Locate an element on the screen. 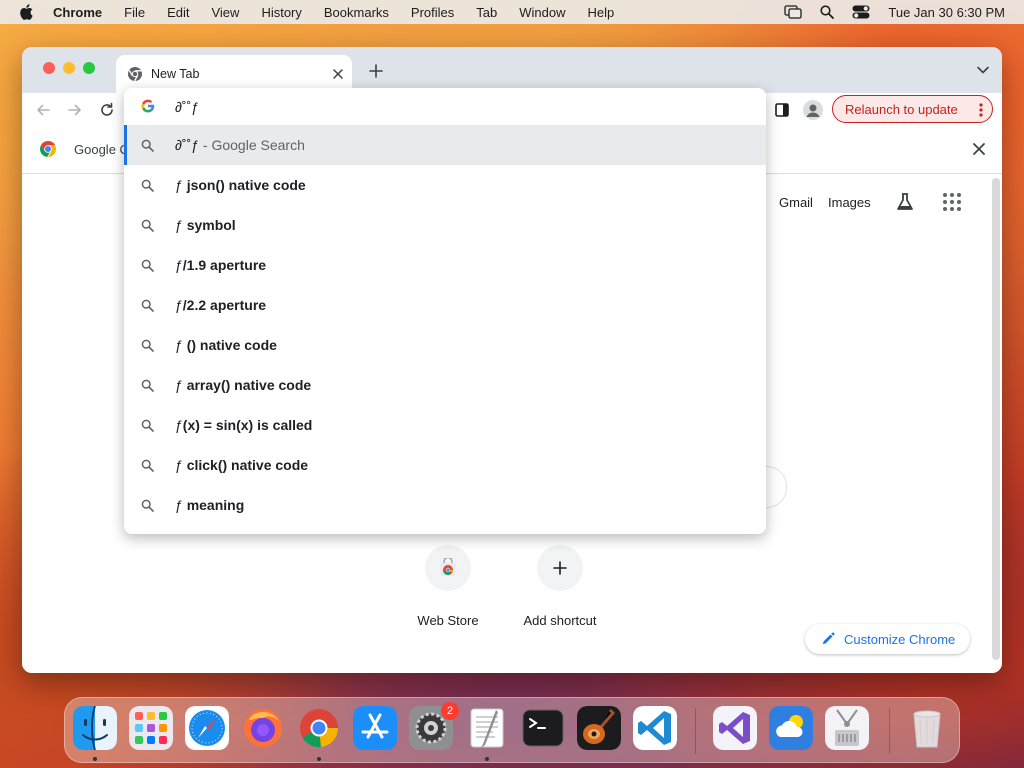 The height and width of the screenshot is (768, 1024). omnibox-suggestion: ƒ/1.9 aperture is located at coordinates (445, 265).